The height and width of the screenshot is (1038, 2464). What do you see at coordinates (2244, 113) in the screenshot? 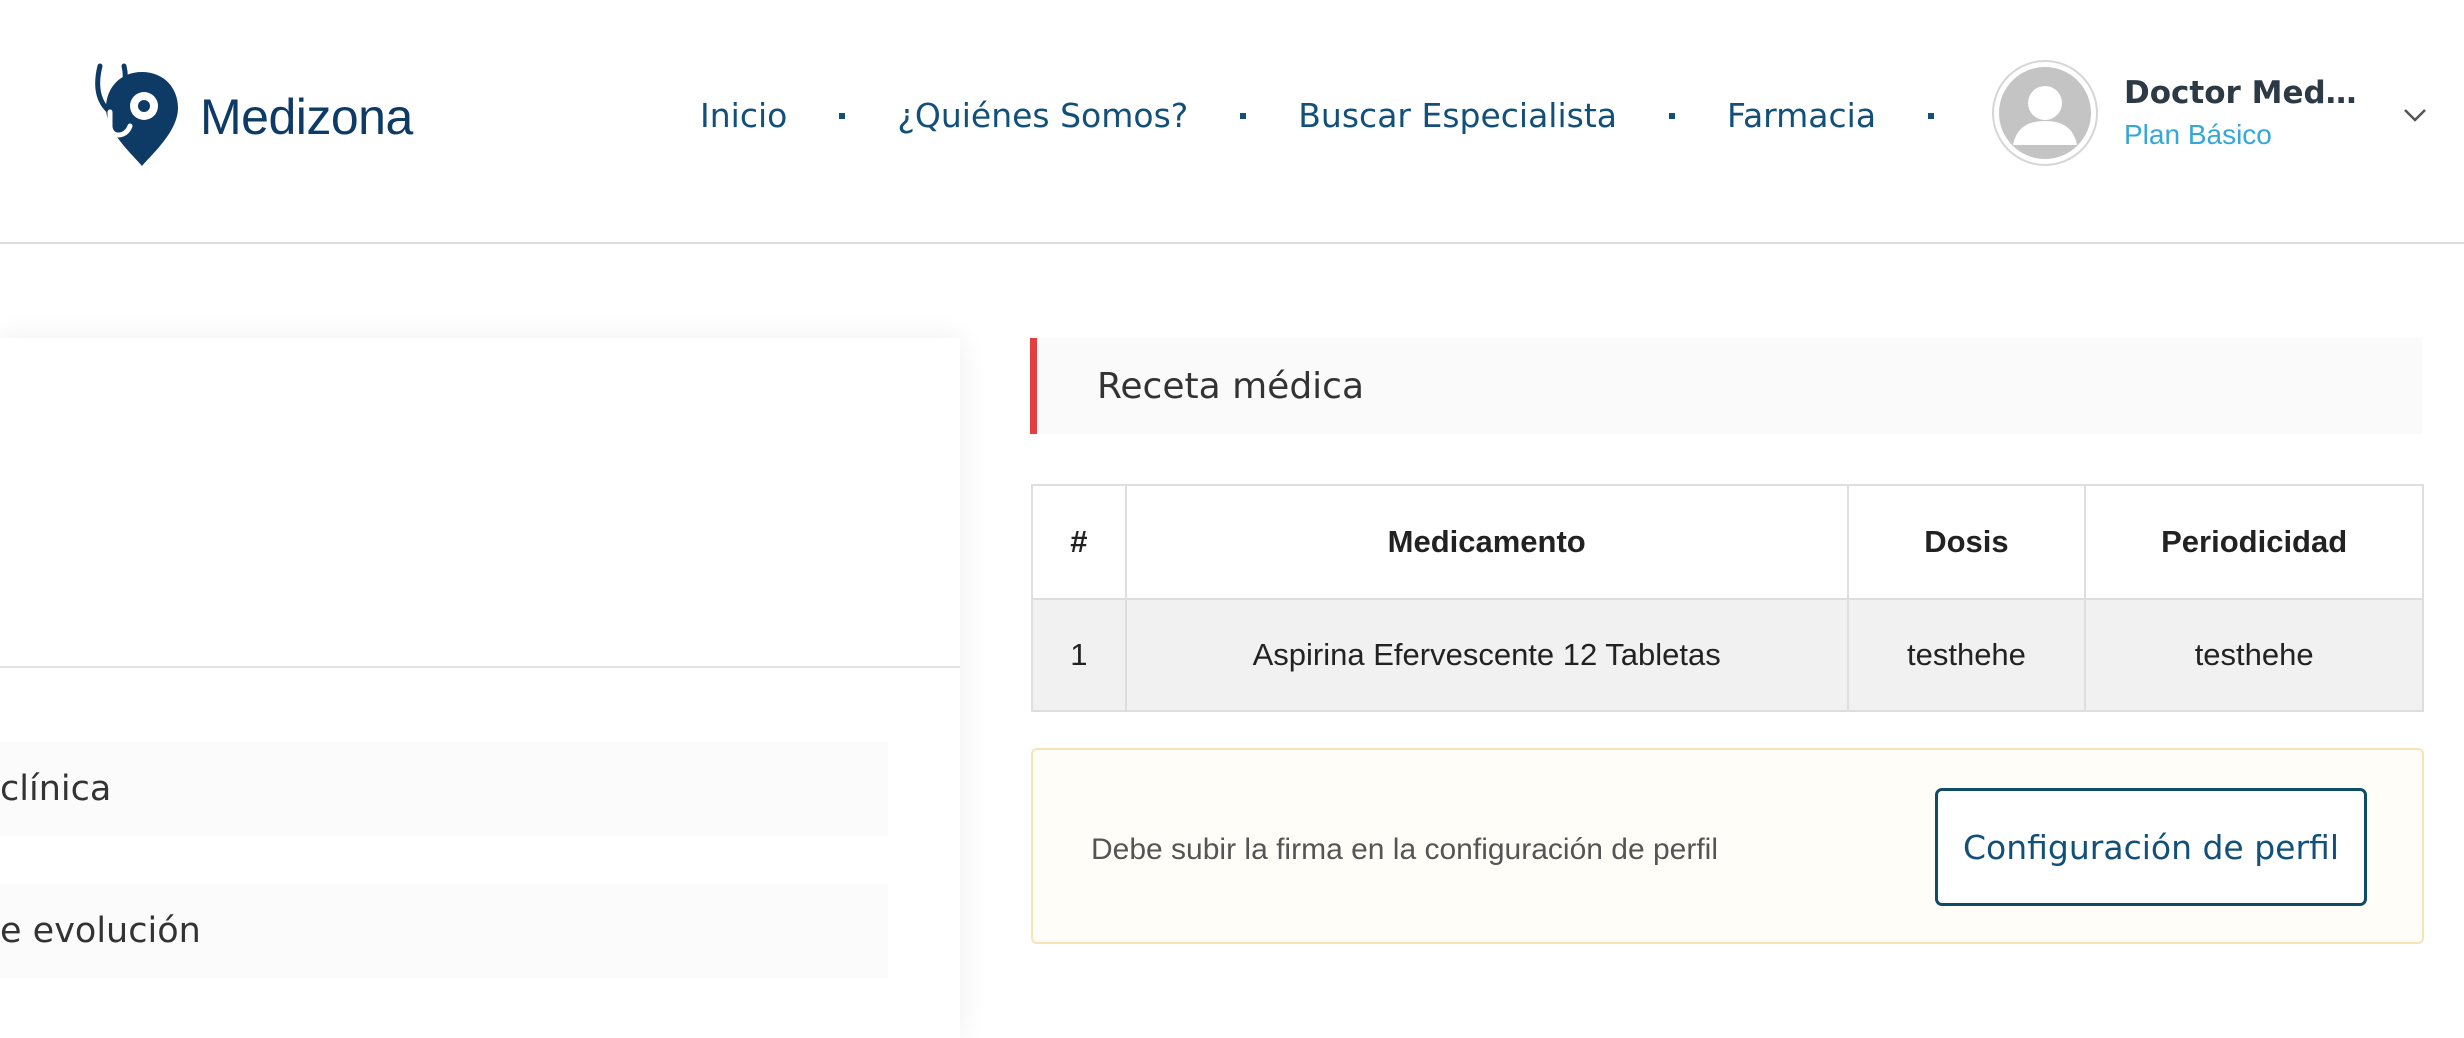
I see `user-info: Doctor Medi... Plan Básico` at bounding box center [2244, 113].